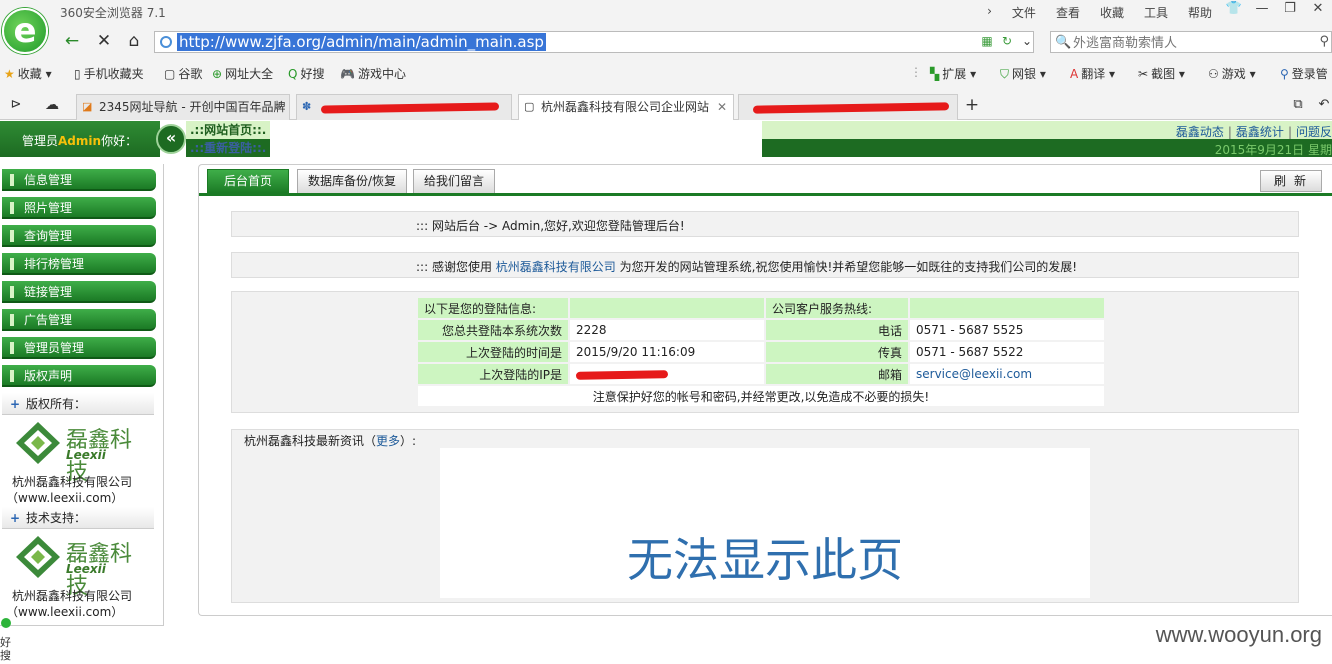 The height and width of the screenshot is (664, 1332). Describe the element at coordinates (307, 106) in the screenshot. I see `baidu-paw-icon: ✽` at that location.